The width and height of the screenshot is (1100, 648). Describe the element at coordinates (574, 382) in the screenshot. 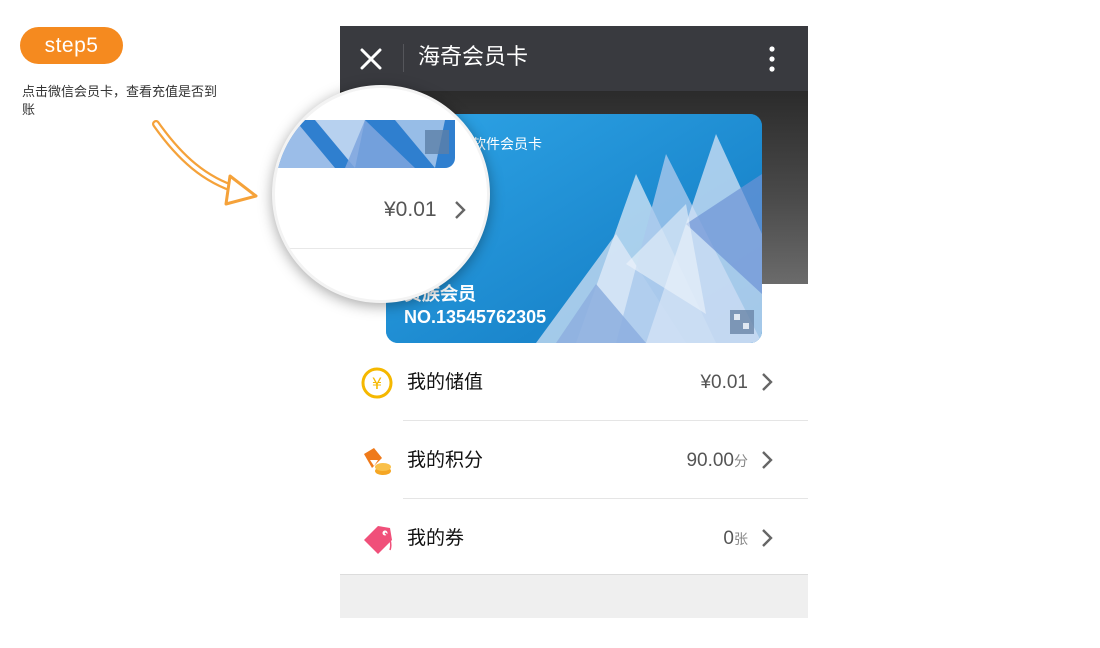

I see `list-item-stored-value: ¥ 我的储值 ¥0.01` at that location.